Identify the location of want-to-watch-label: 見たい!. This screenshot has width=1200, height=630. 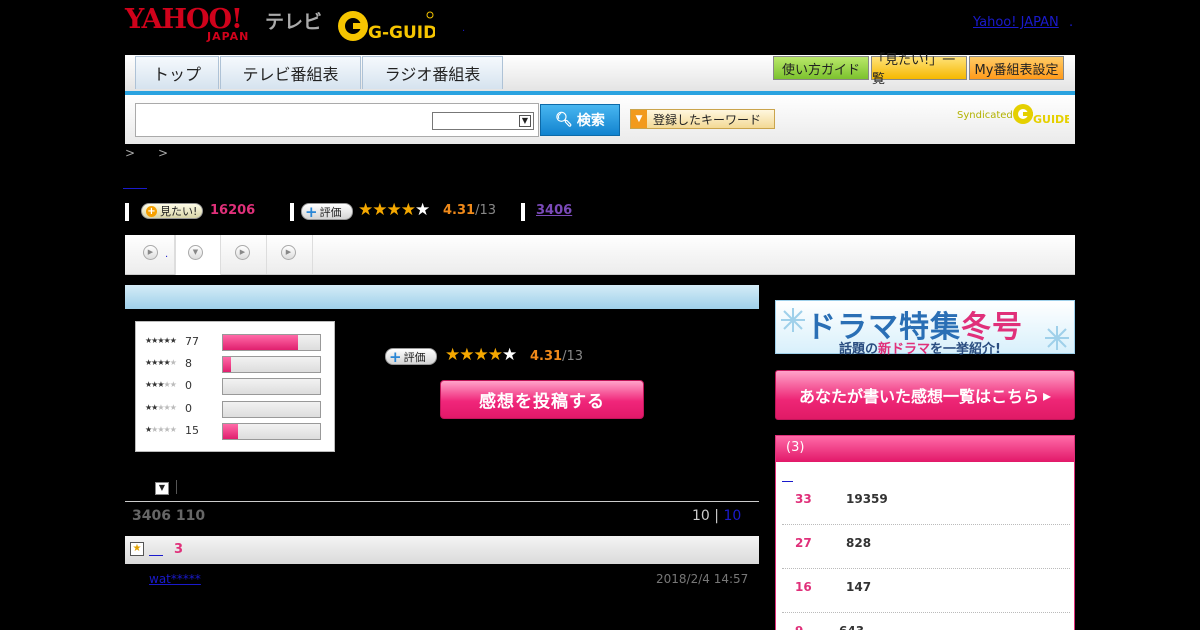
(179, 211).